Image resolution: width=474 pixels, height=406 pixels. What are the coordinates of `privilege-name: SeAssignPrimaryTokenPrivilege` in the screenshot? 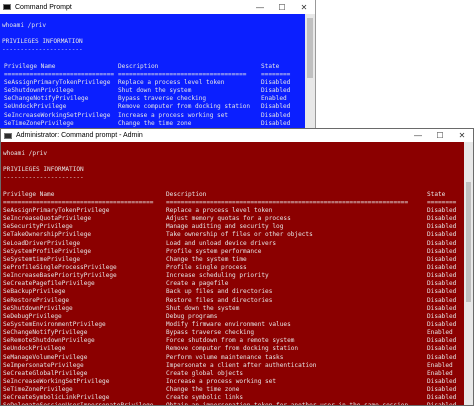 It's located at (57, 82).